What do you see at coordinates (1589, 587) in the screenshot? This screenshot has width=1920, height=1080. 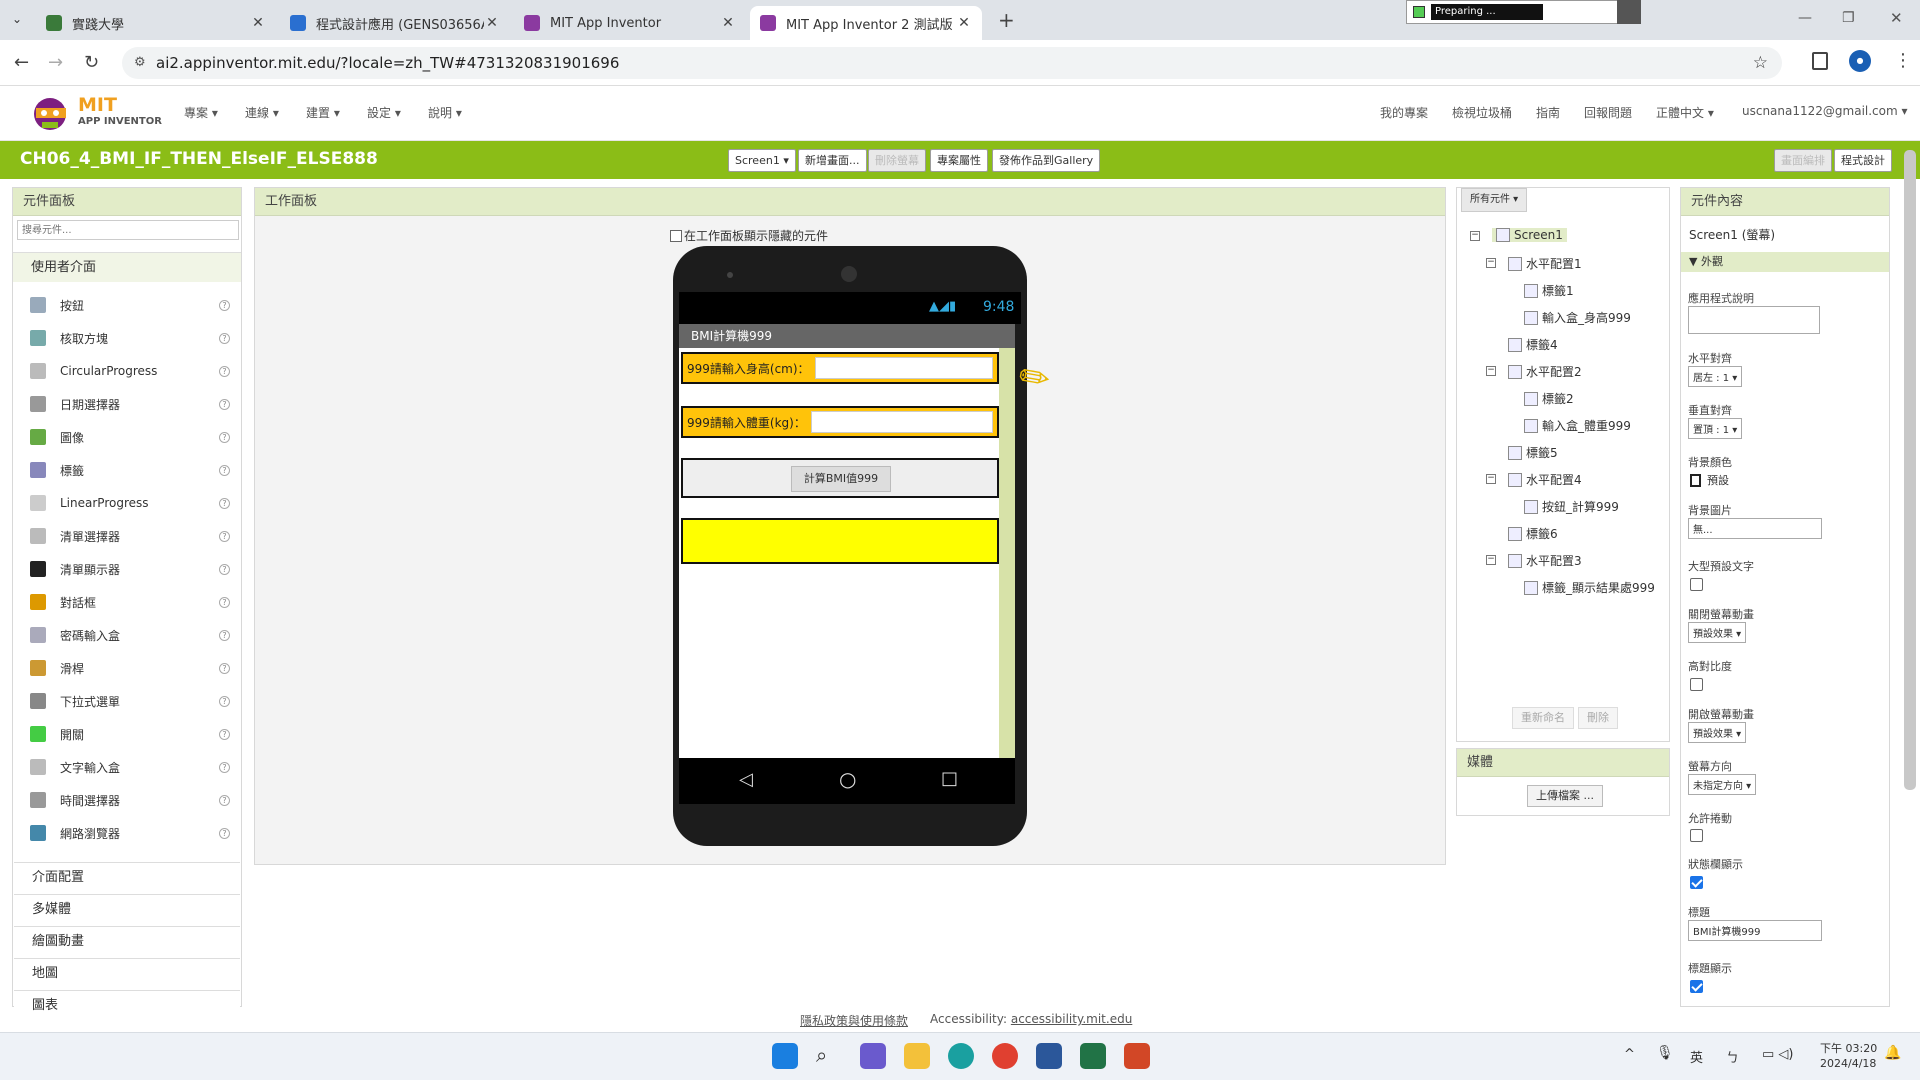 I see `tree-node: 標籤_顯示結果處999` at bounding box center [1589, 587].